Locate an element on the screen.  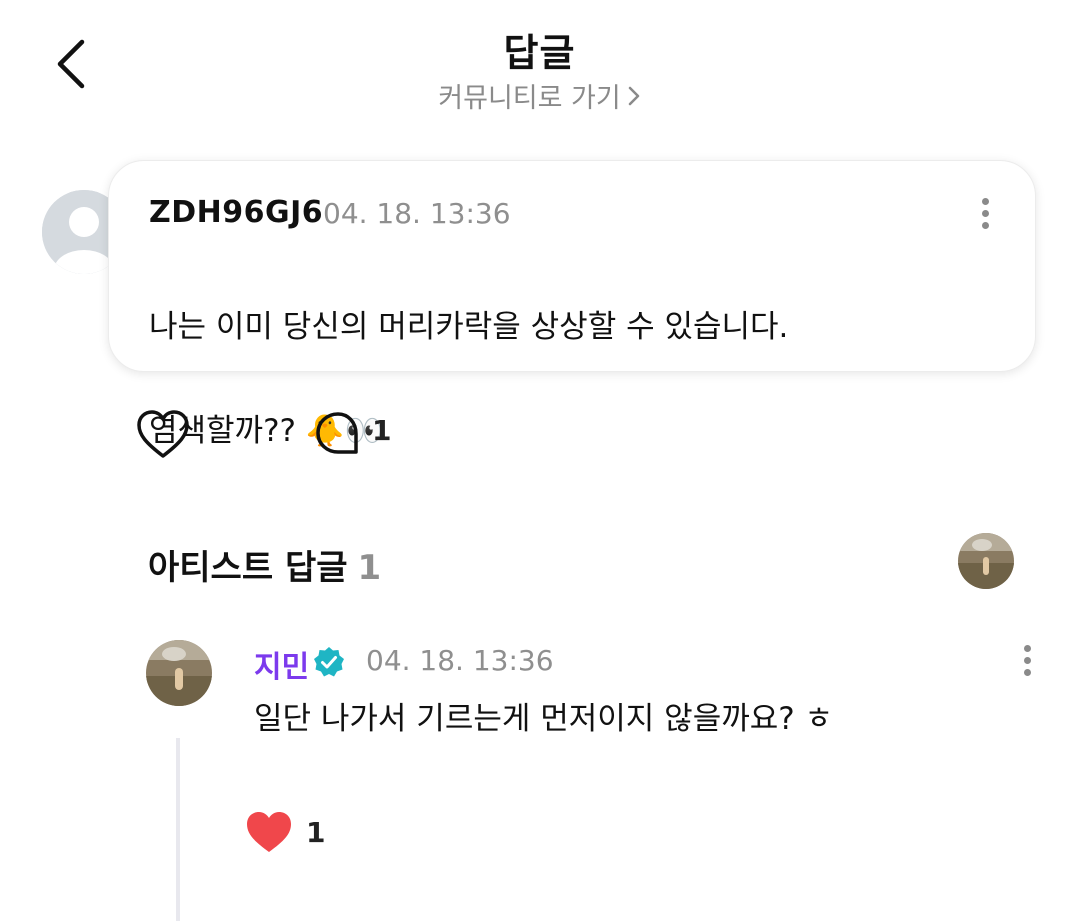
heart-filled-icon is located at coordinates (269, 832).